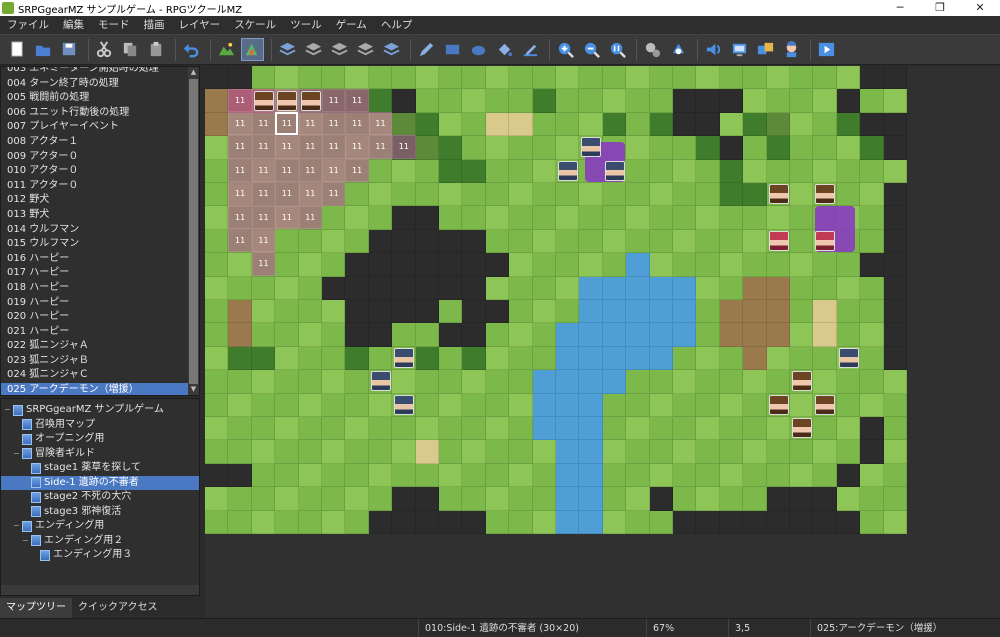 The width and height of the screenshot is (1000, 637). What do you see at coordinates (100, 410) in the screenshot?
I see `map-tree-item: − SRPGgearMZ サンプルゲーム` at bounding box center [100, 410].